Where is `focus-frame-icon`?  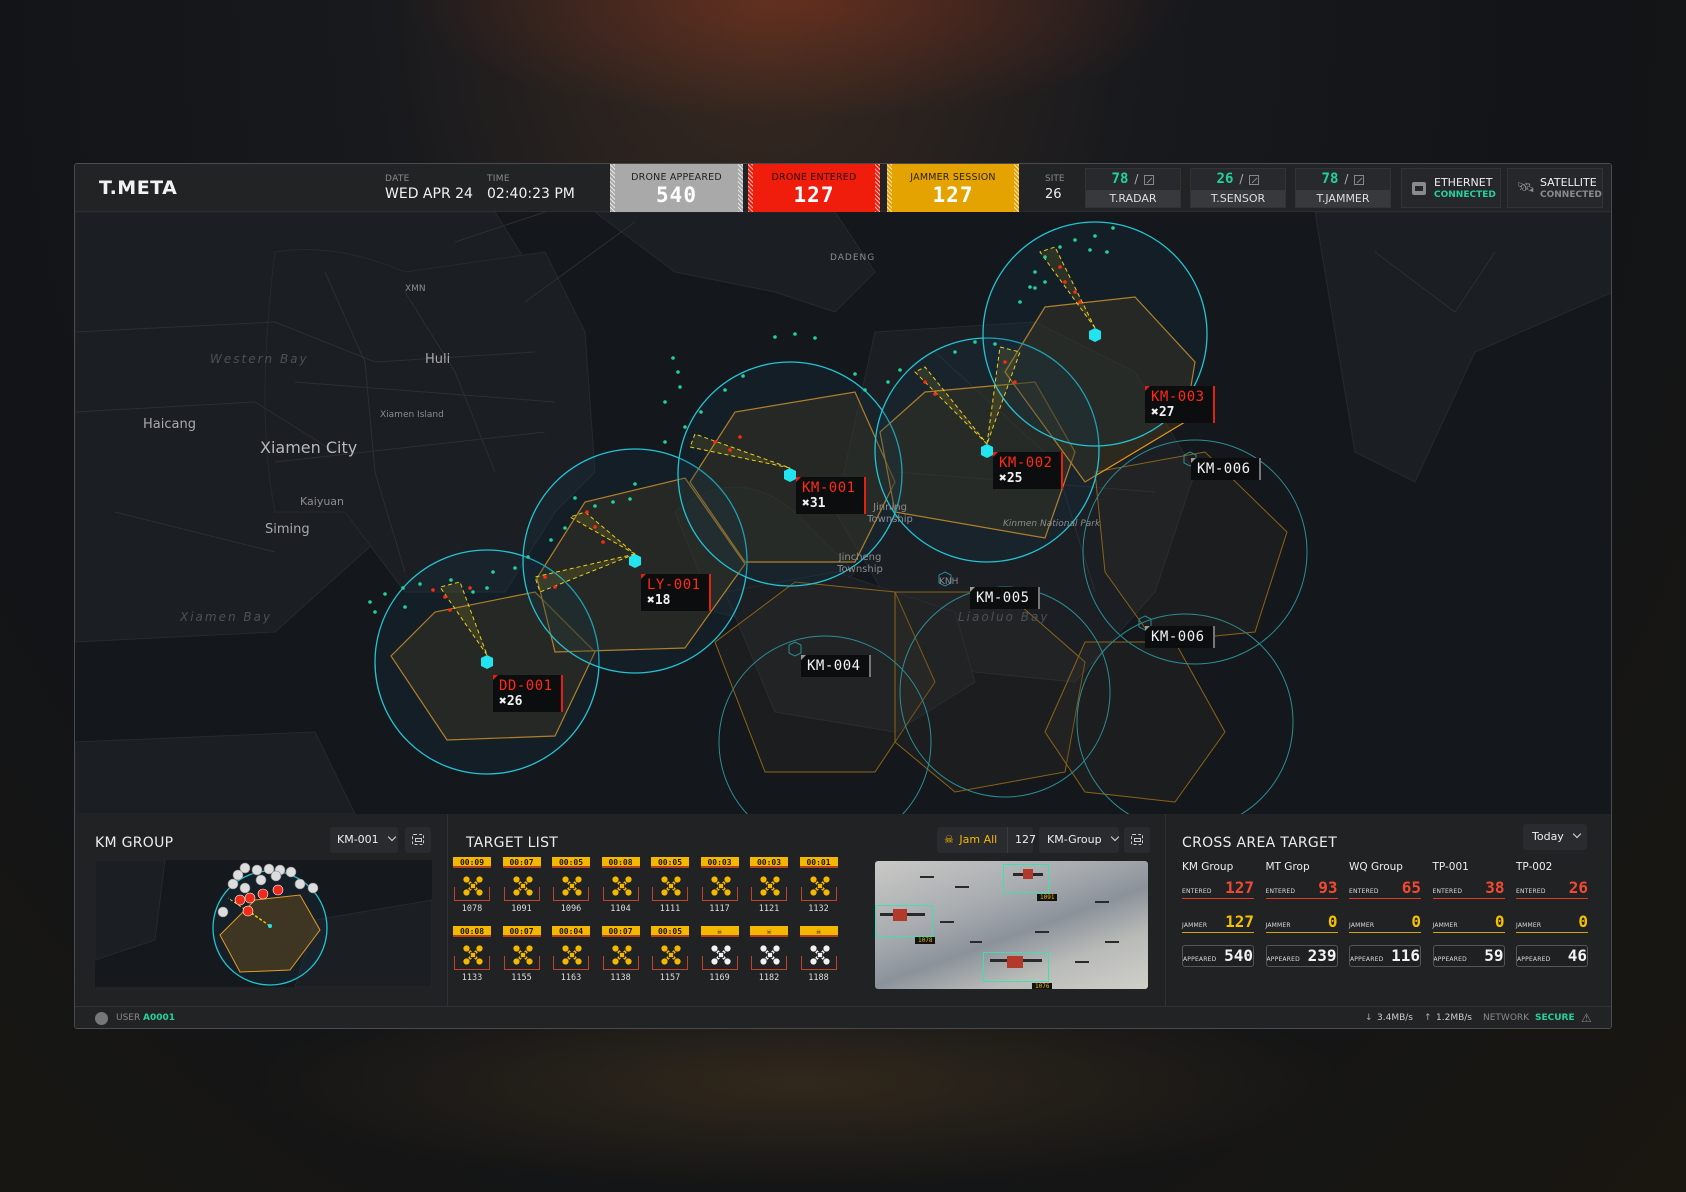
focus-frame-icon is located at coordinates (418, 839).